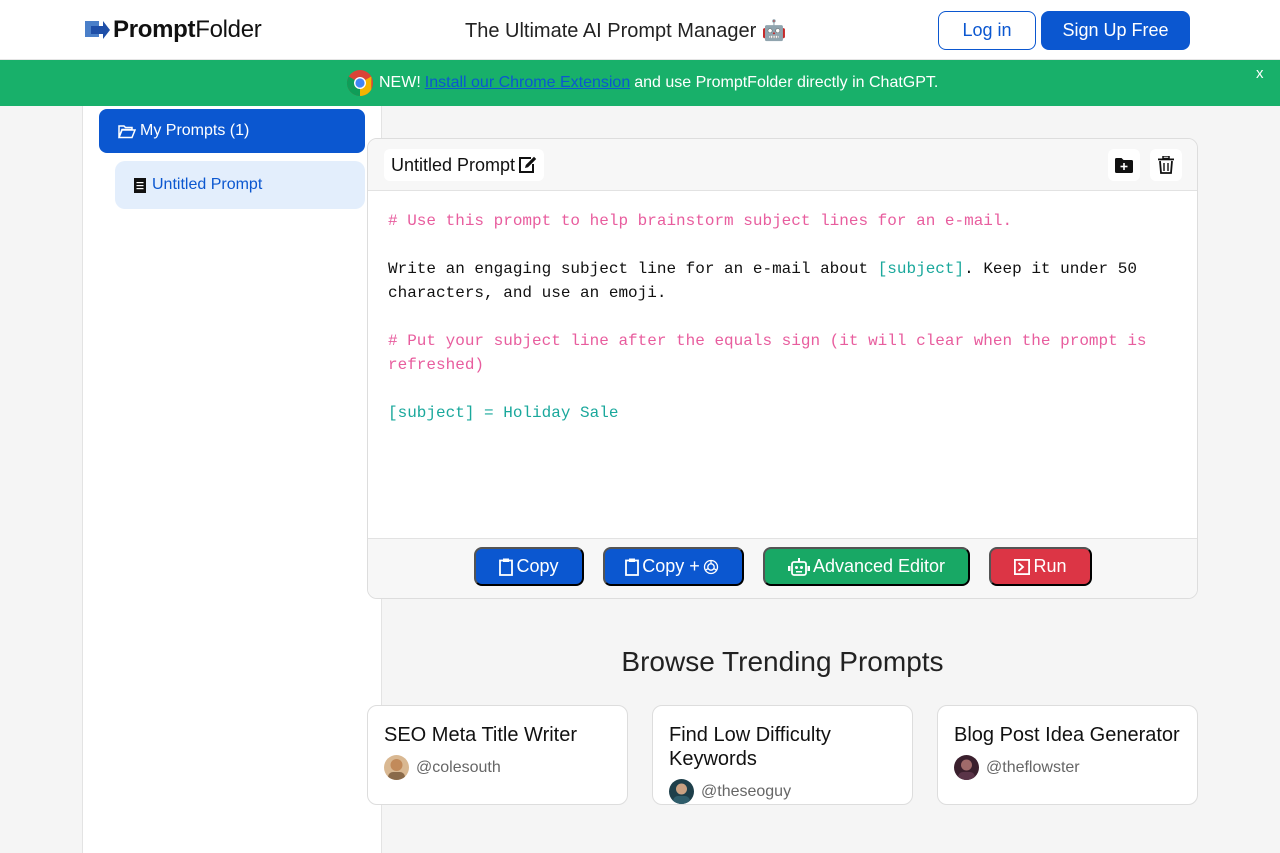  What do you see at coordinates (527, 83) in the screenshot?
I see `install-extension-link: Install our Chrome Extension` at bounding box center [527, 83].